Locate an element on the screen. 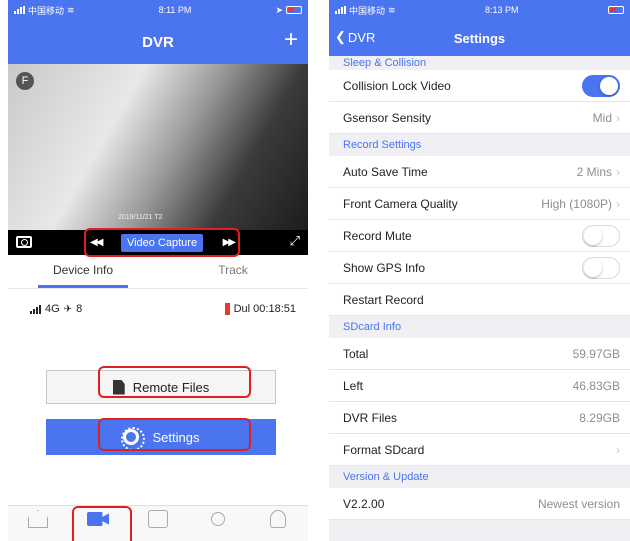 This screenshot has width=630, height=541. tabbar-gallery is located at coordinates (158, 523).